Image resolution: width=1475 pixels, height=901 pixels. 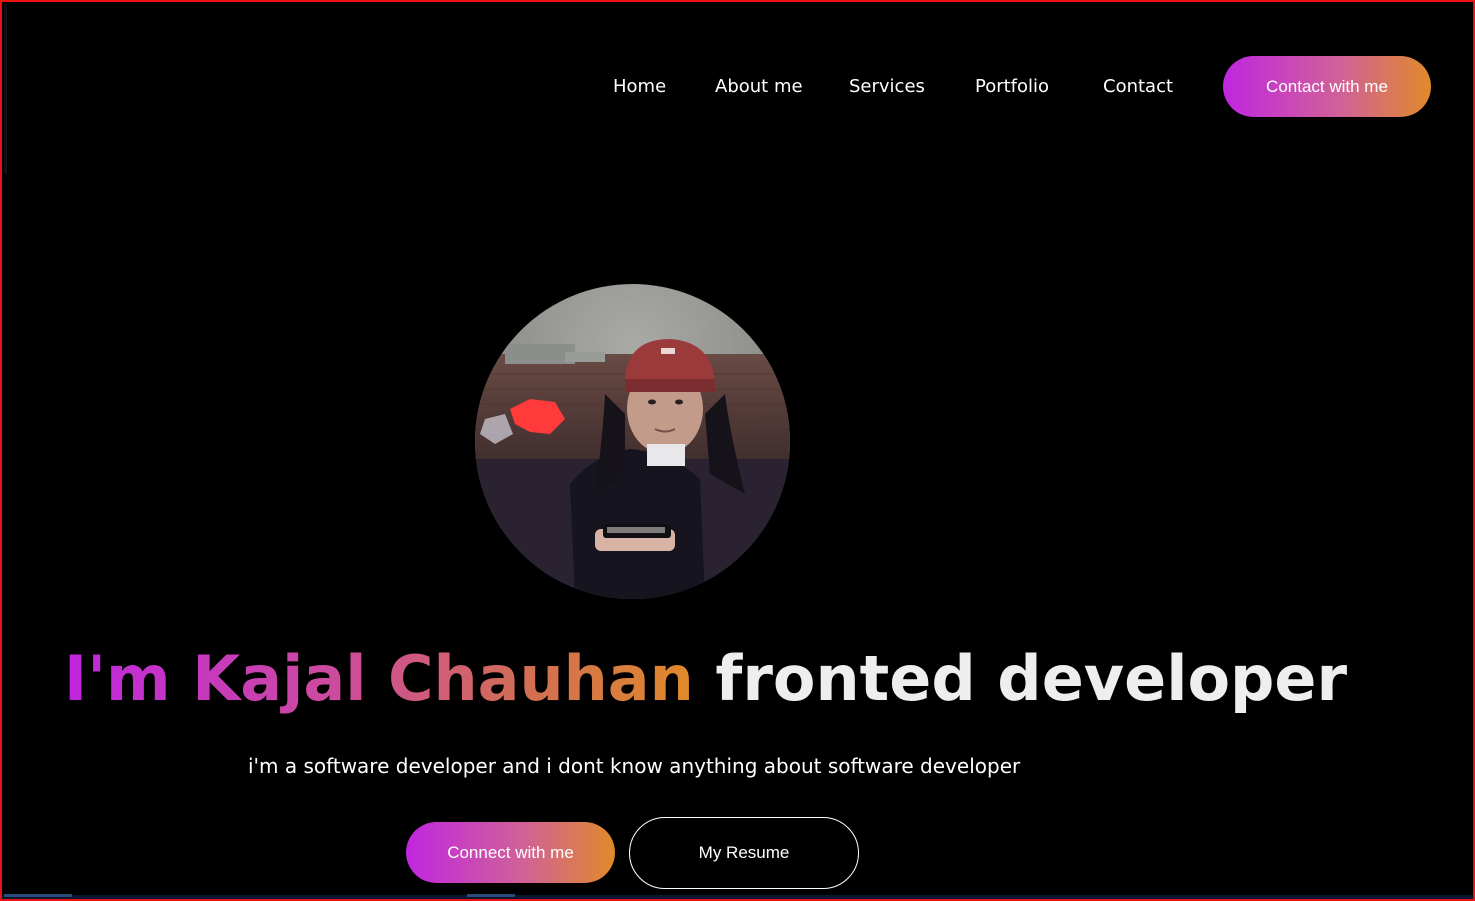 I want to click on nav-link-home: Home, so click(x=639, y=86).